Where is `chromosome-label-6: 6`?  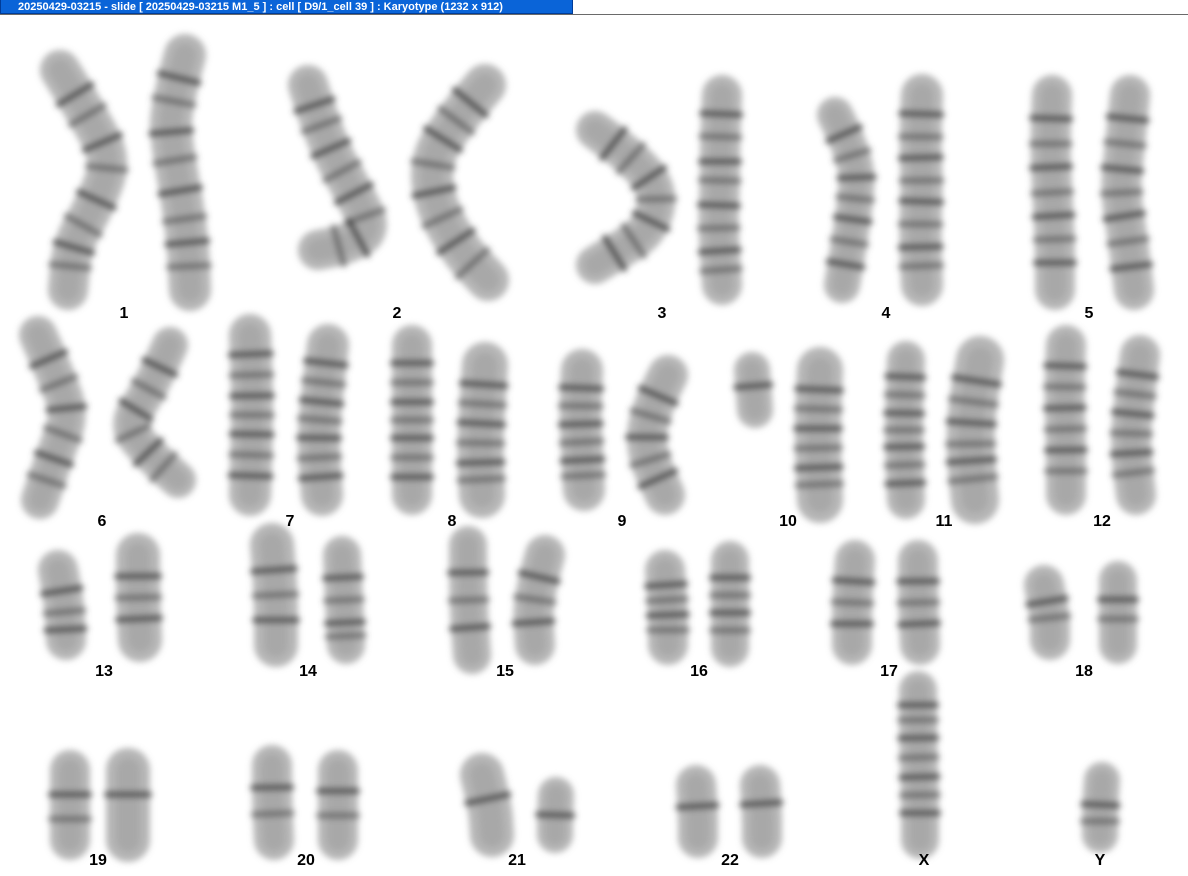 chromosome-label-6: 6 is located at coordinates (102, 521).